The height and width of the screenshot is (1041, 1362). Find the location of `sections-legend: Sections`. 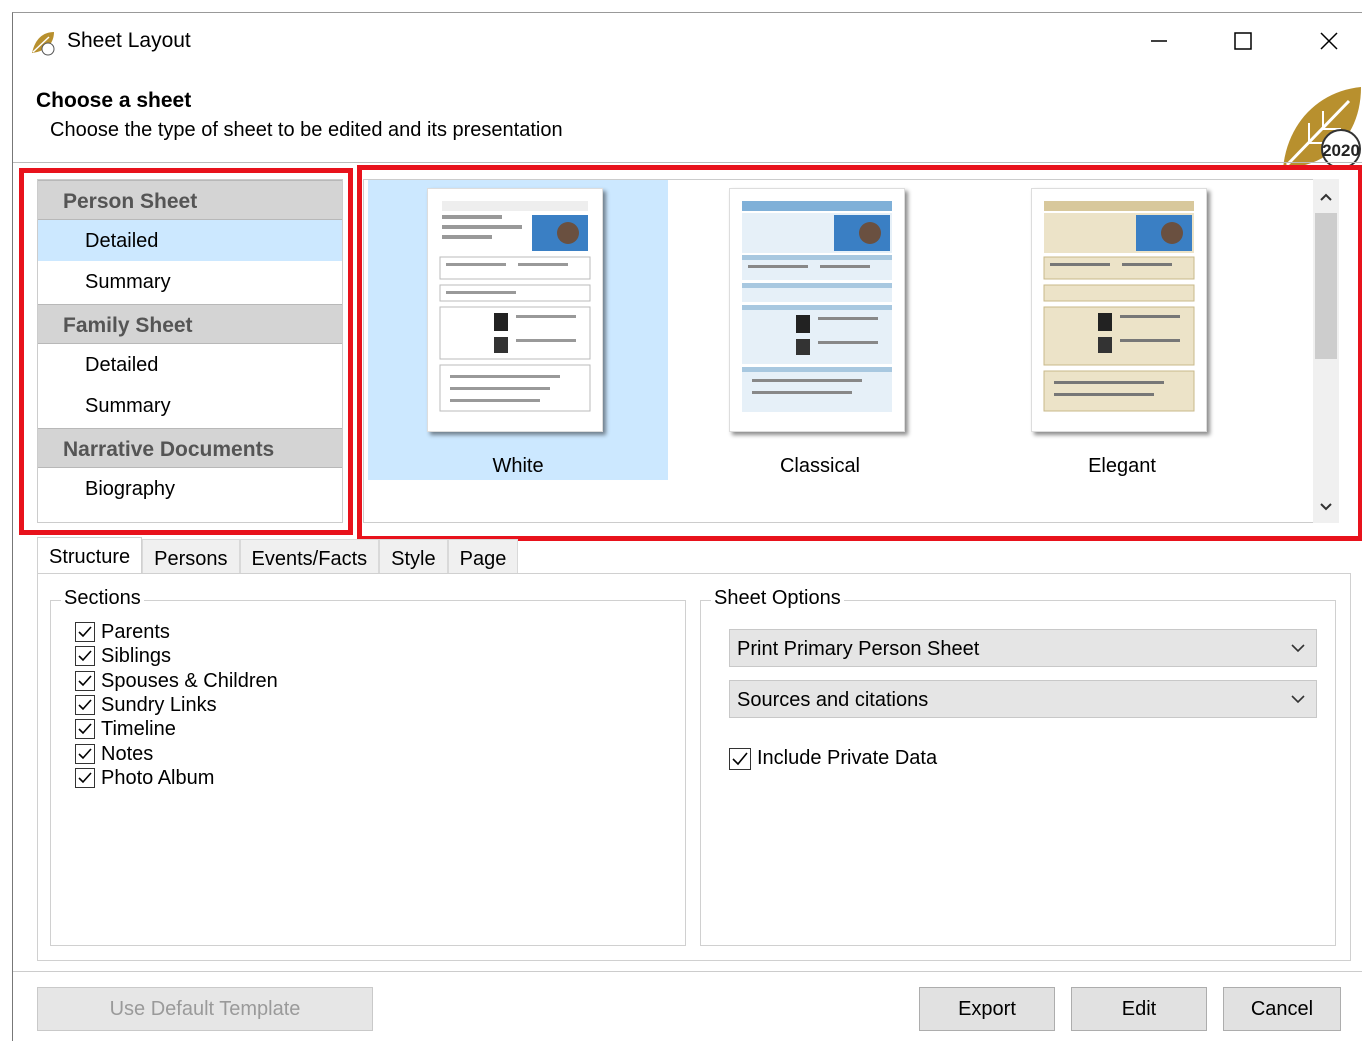

sections-legend: Sections is located at coordinates (102, 598).